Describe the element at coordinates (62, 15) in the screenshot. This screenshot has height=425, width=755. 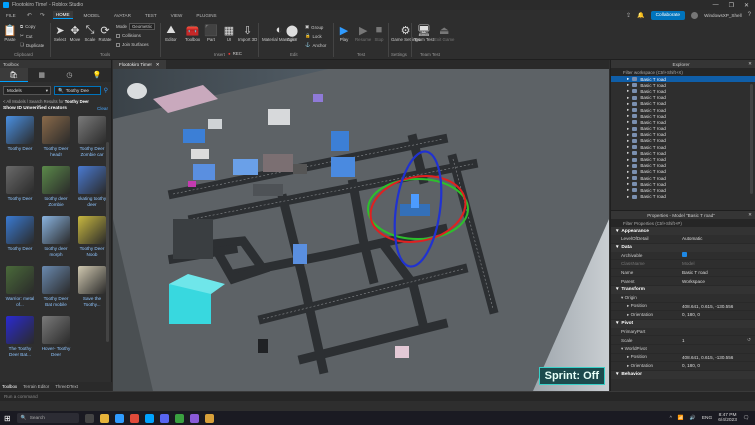
I see `tab-home: HOME` at that location.